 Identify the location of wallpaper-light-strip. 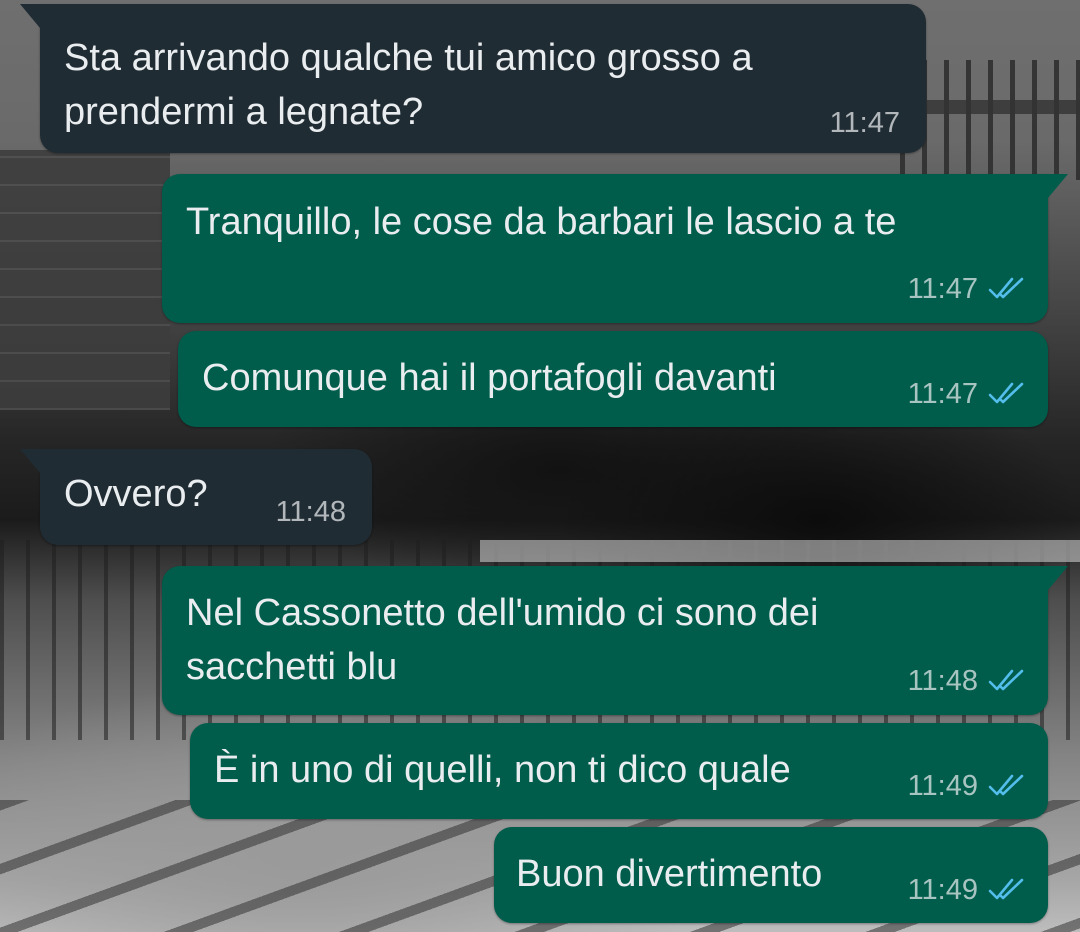
(780, 551).